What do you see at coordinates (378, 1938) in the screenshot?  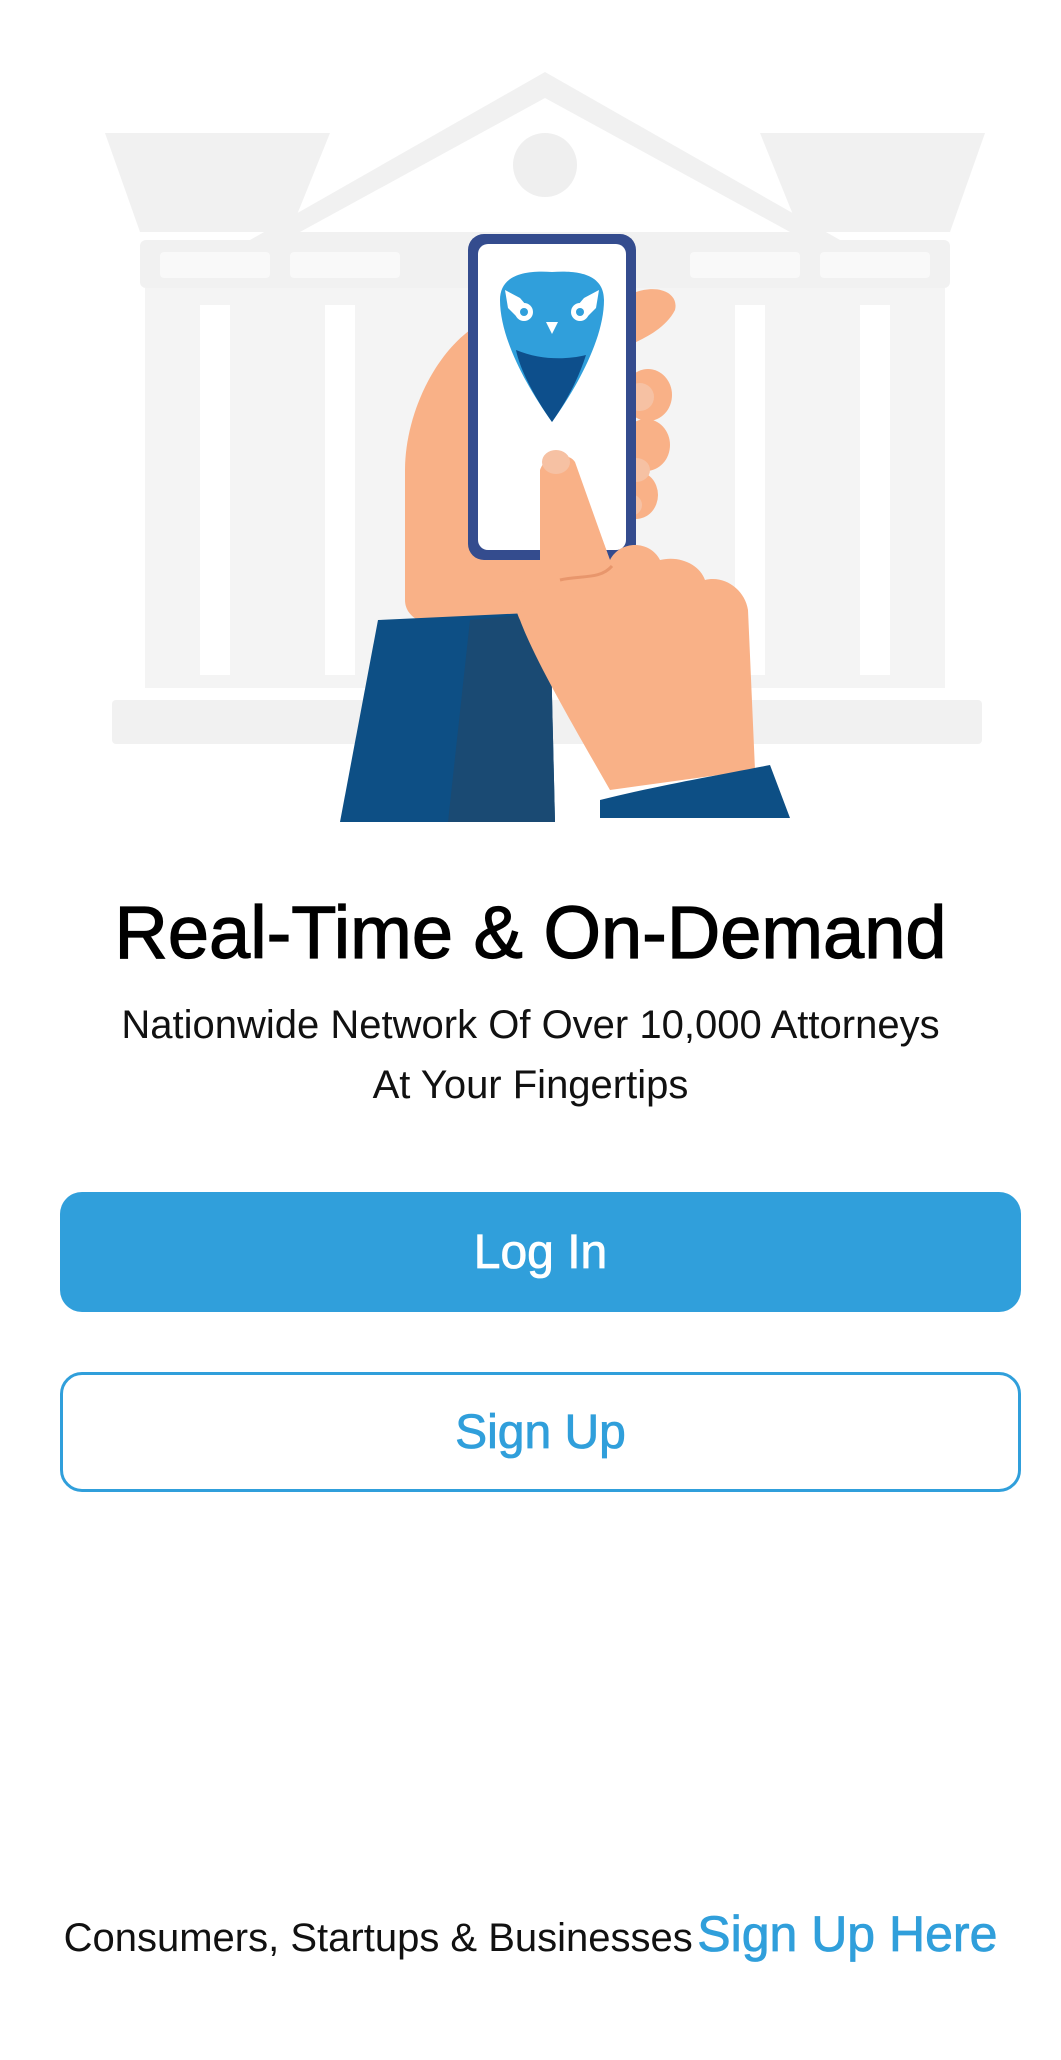 I see `footer-text: Consumers, Startups & Businesses` at bounding box center [378, 1938].